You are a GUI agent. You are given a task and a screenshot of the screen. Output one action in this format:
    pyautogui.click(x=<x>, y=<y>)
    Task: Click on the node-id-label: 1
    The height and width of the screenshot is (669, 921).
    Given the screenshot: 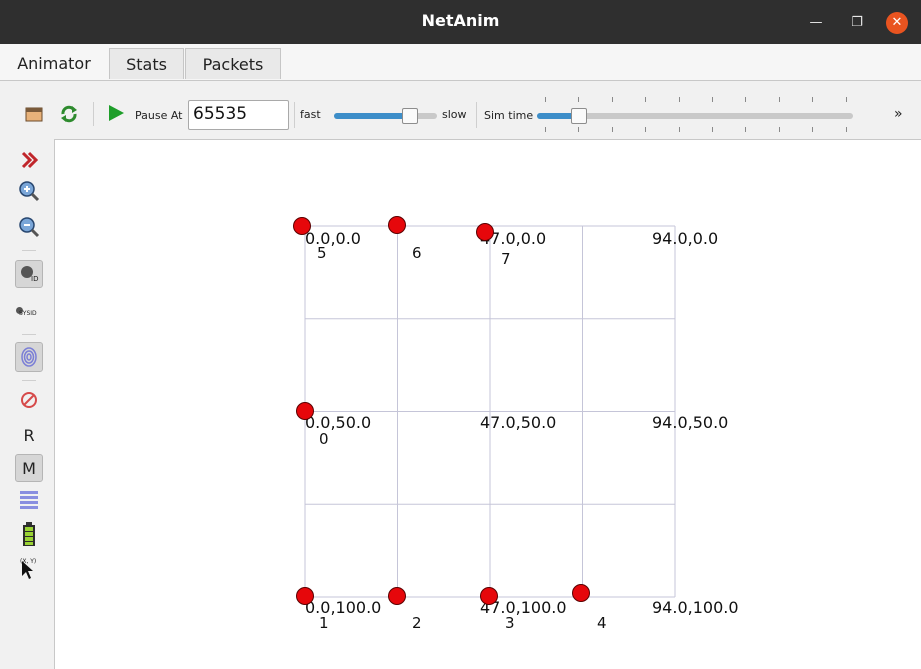 What is the action you would take?
    pyautogui.click(x=324, y=623)
    